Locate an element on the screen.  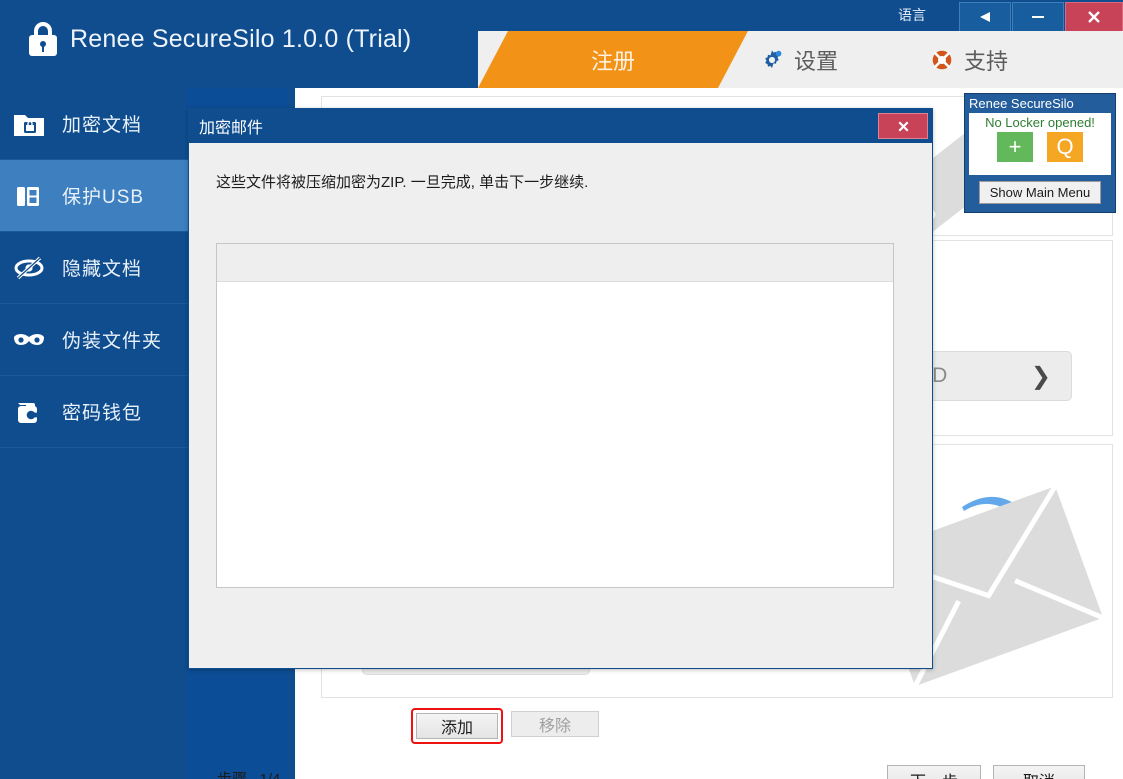
mini-panel-buttons: + Q is located at coordinates (1040, 147).